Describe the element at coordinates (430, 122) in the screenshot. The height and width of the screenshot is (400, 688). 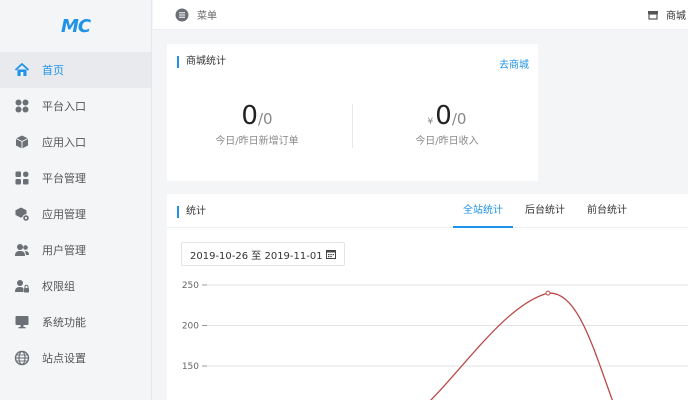
I see `currency-symbol: ¥` at that location.